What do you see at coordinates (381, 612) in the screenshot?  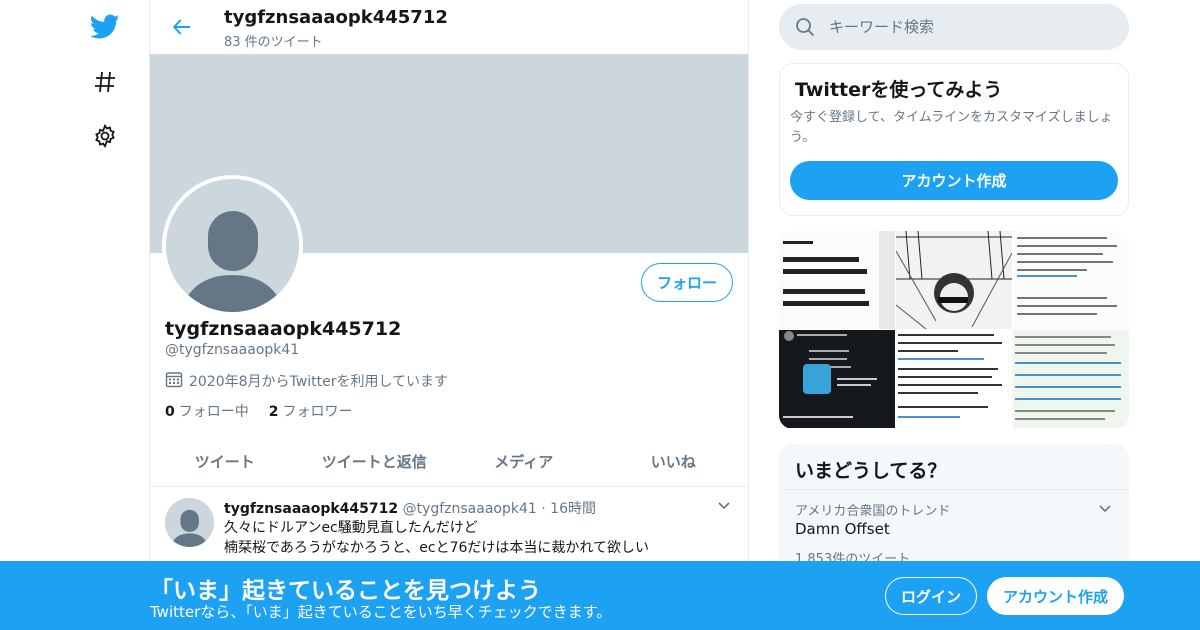 I see `bottom-bar-subtext: Twitterなら、「いま」起きていることをいち早くチェックできます。` at bounding box center [381, 612].